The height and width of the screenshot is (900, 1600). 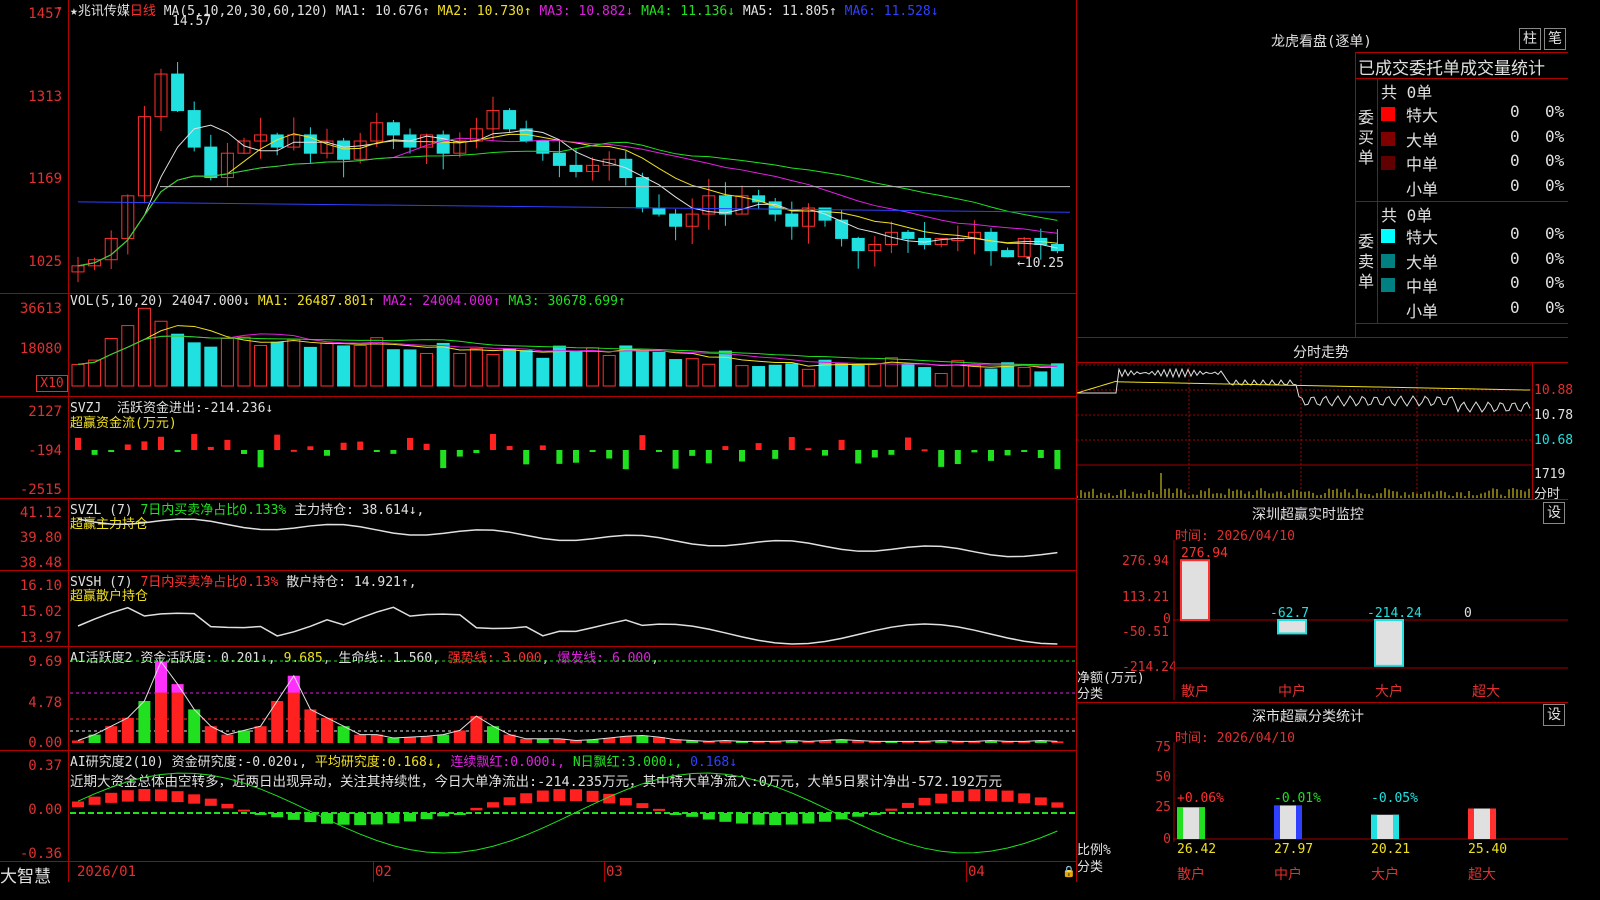 What do you see at coordinates (1451, 69) in the screenshot?
I see `stat-title: 已成交委托单成交量统计` at bounding box center [1451, 69].